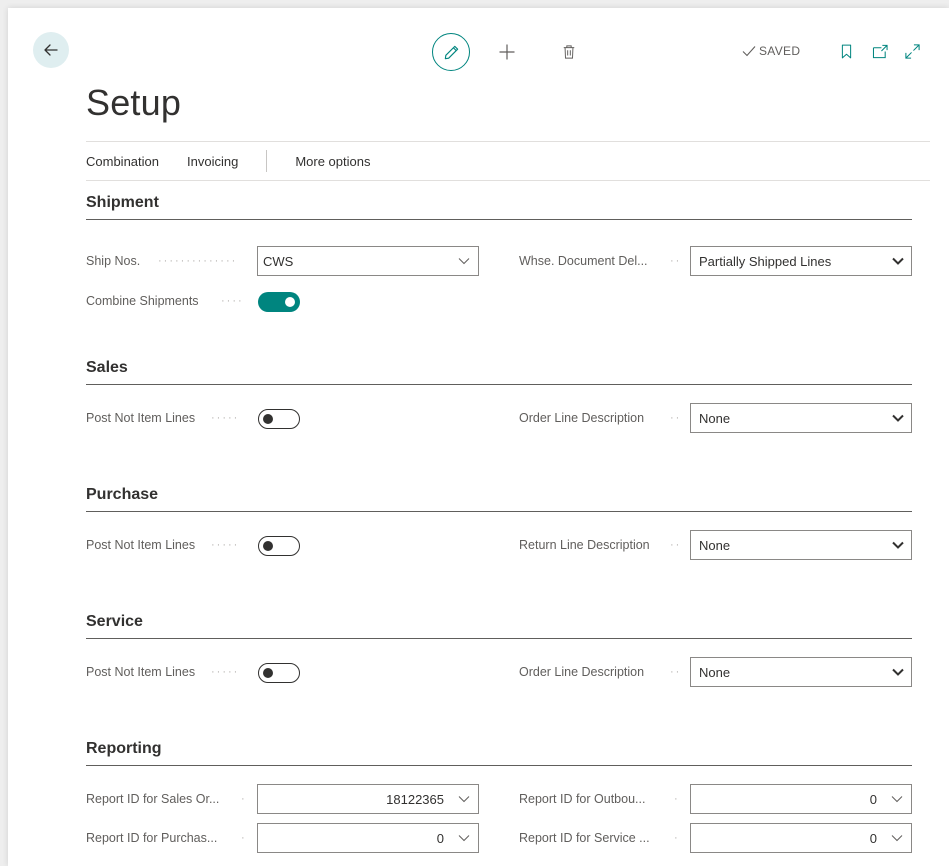 This screenshot has width=949, height=866. What do you see at coordinates (332, 161) in the screenshot?
I see `action-more-options: More options` at bounding box center [332, 161].